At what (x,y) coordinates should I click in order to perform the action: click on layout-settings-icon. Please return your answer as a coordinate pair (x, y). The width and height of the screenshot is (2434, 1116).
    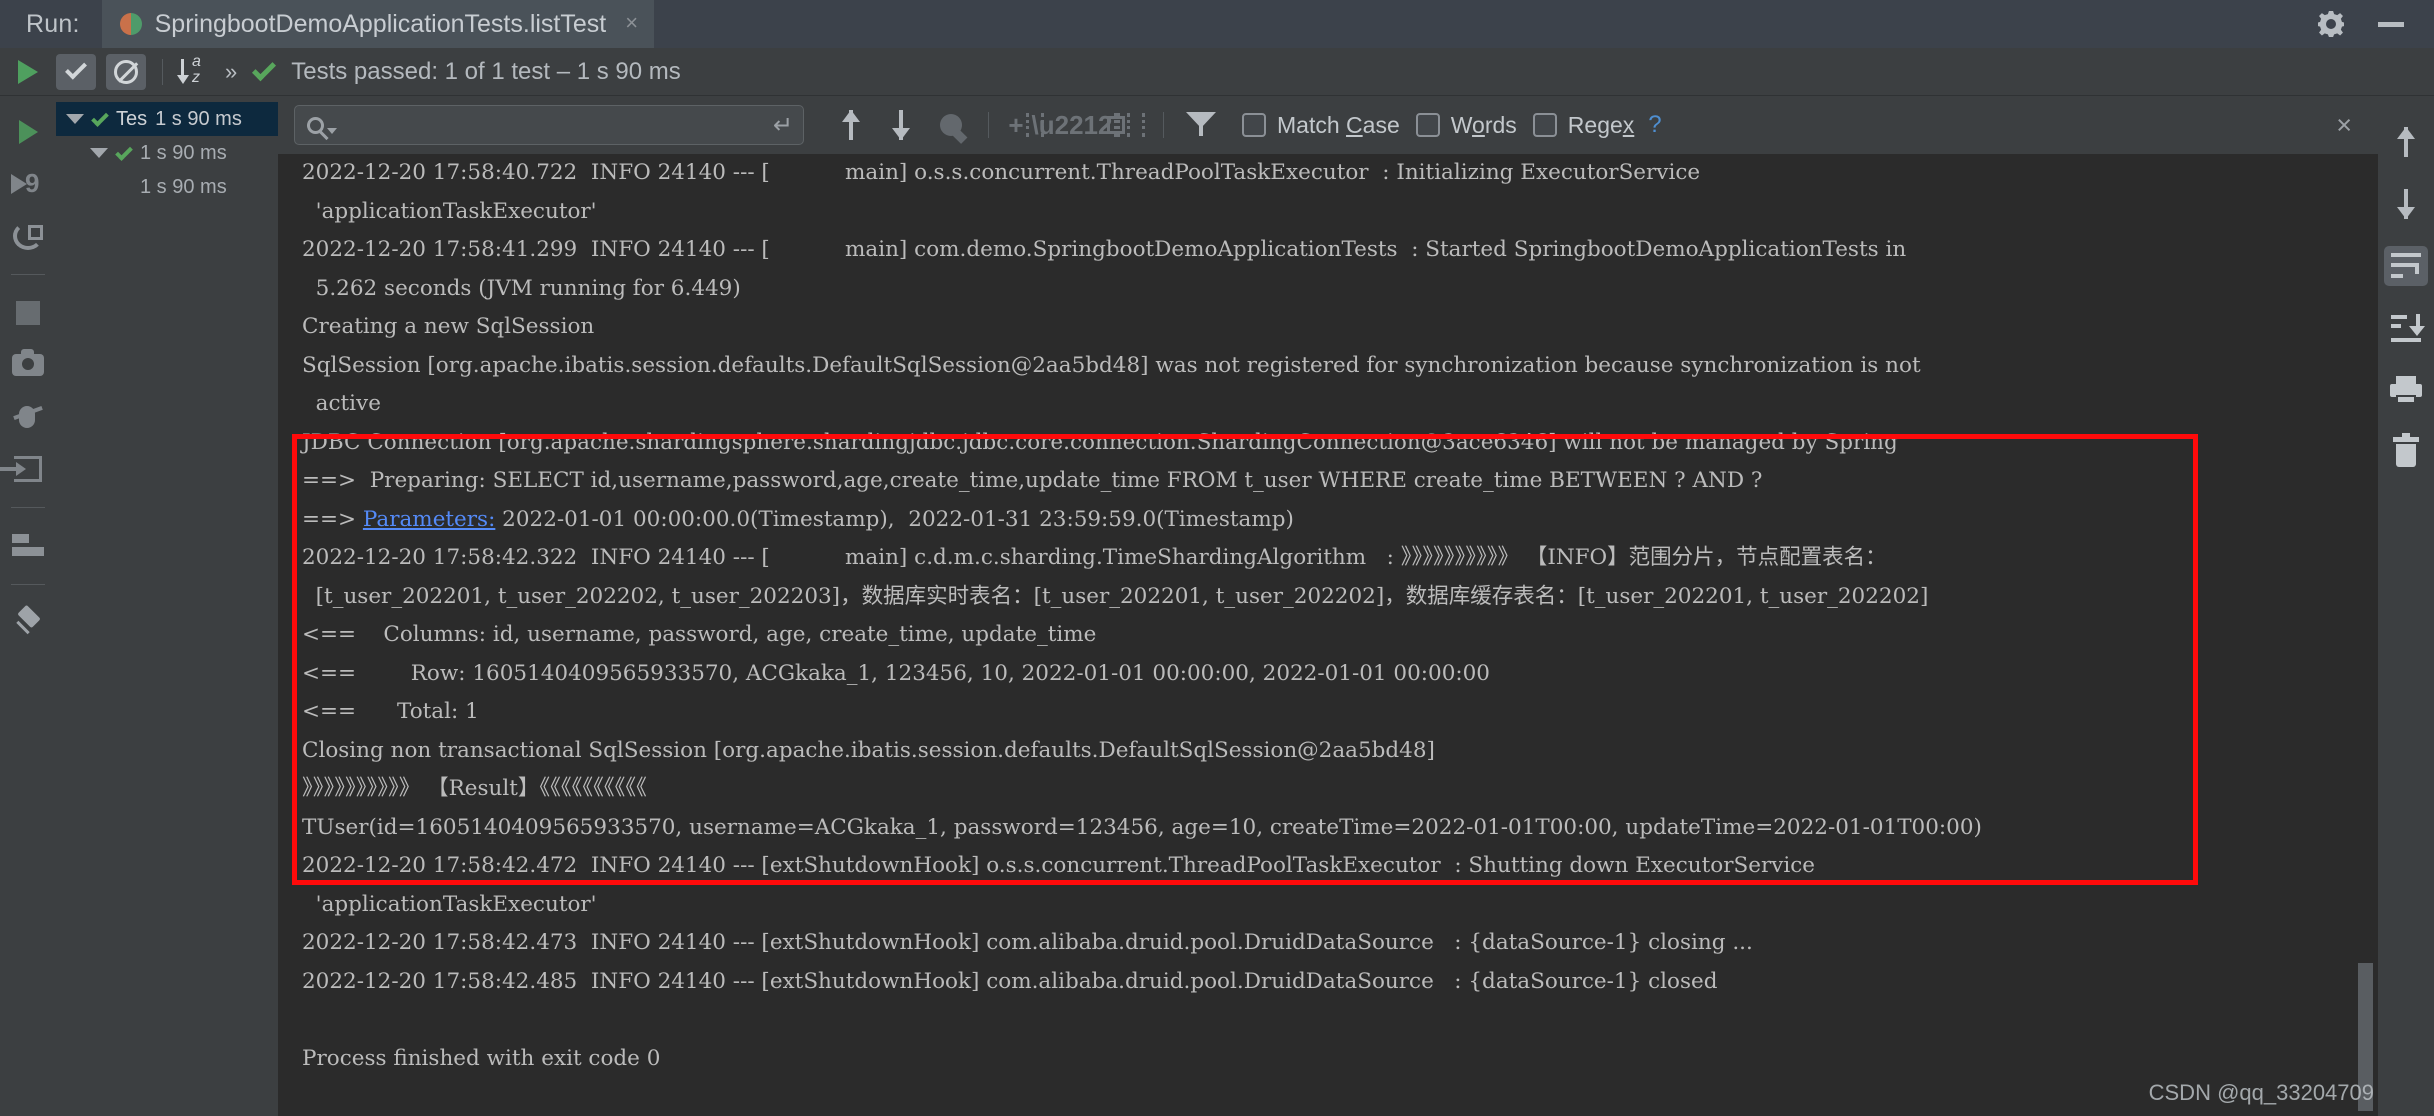
    Looking at the image, I should click on (28, 546).